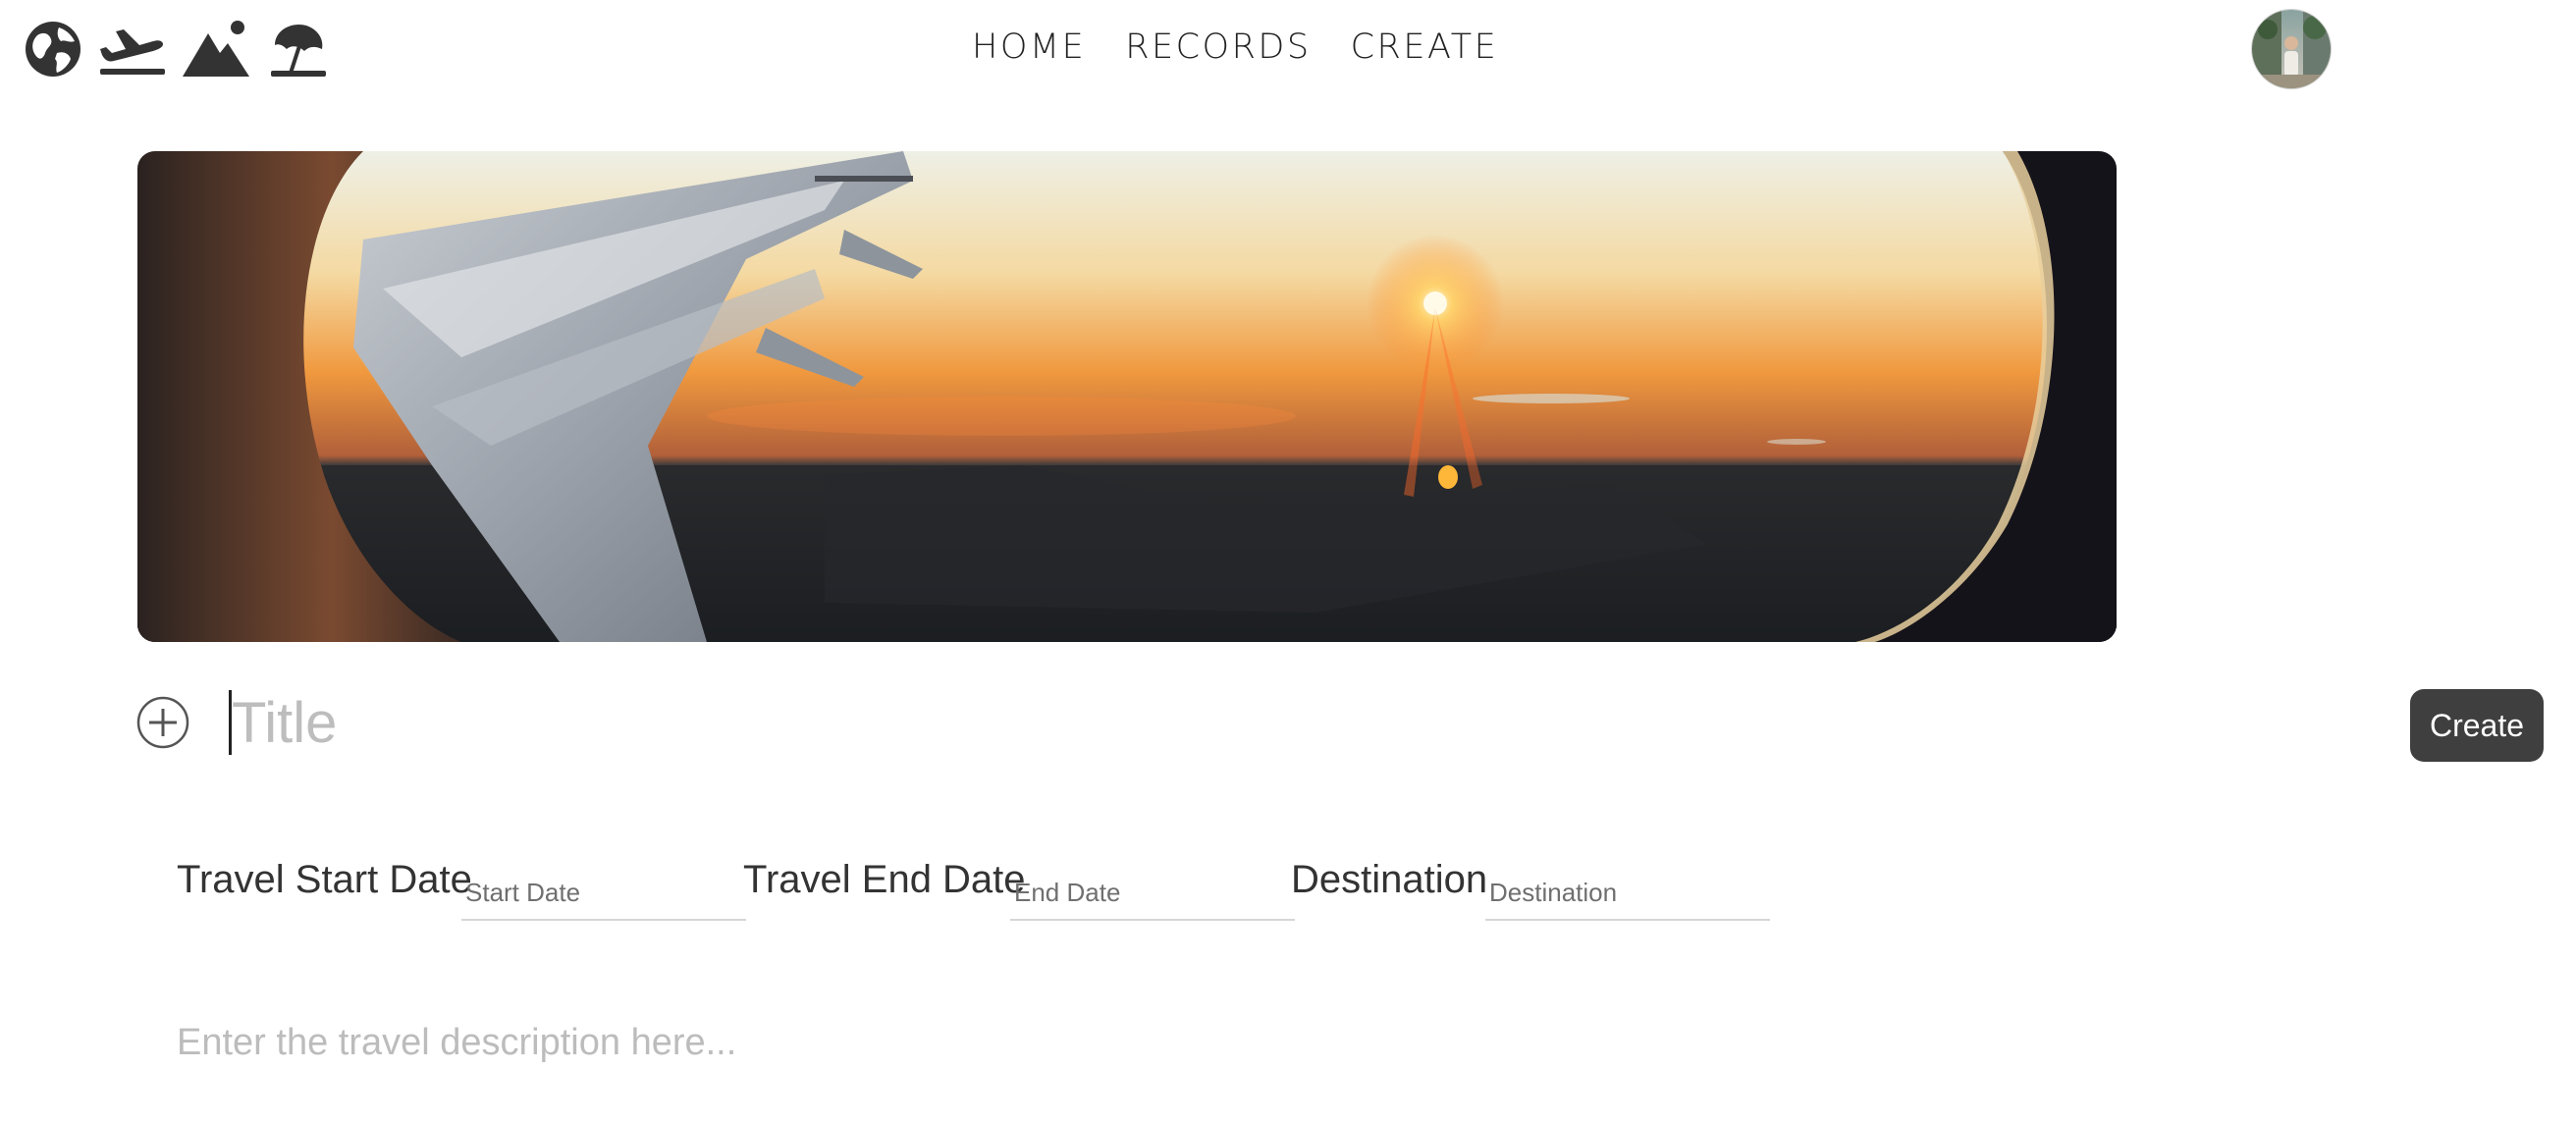  I want to click on mountain-icon, so click(216, 49).